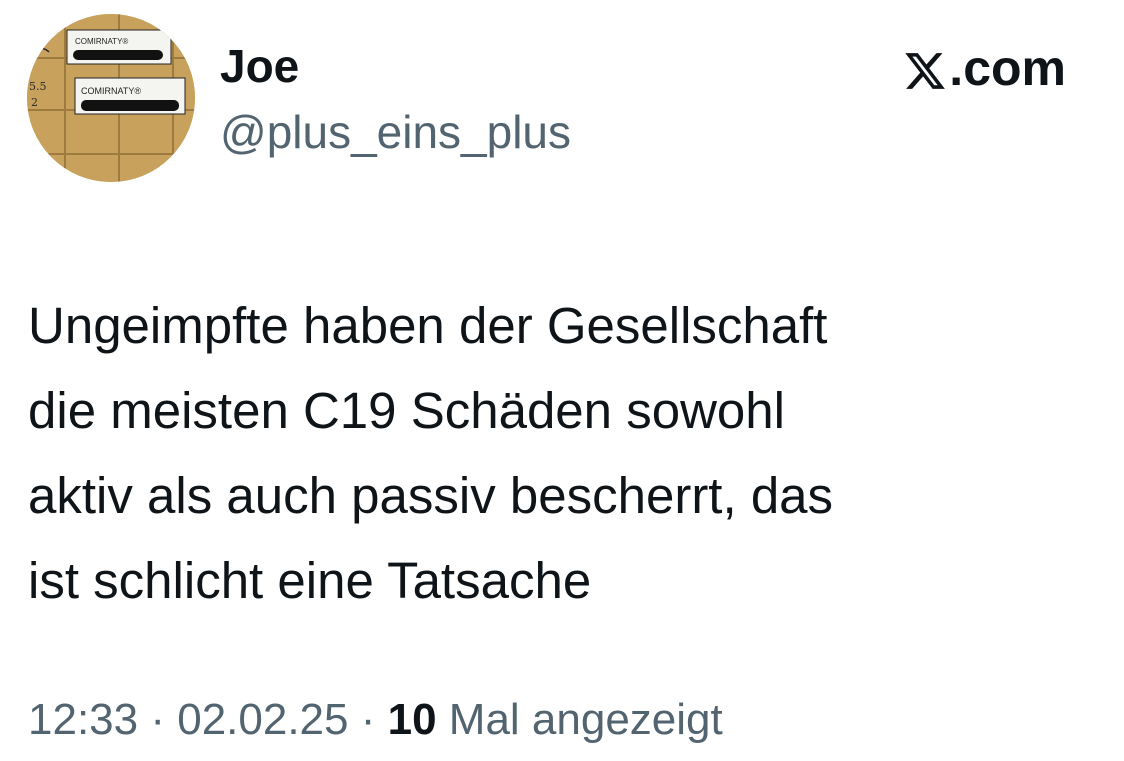  Describe the element at coordinates (1007, 68) in the screenshot. I see `brand-domain-text: .com` at that location.